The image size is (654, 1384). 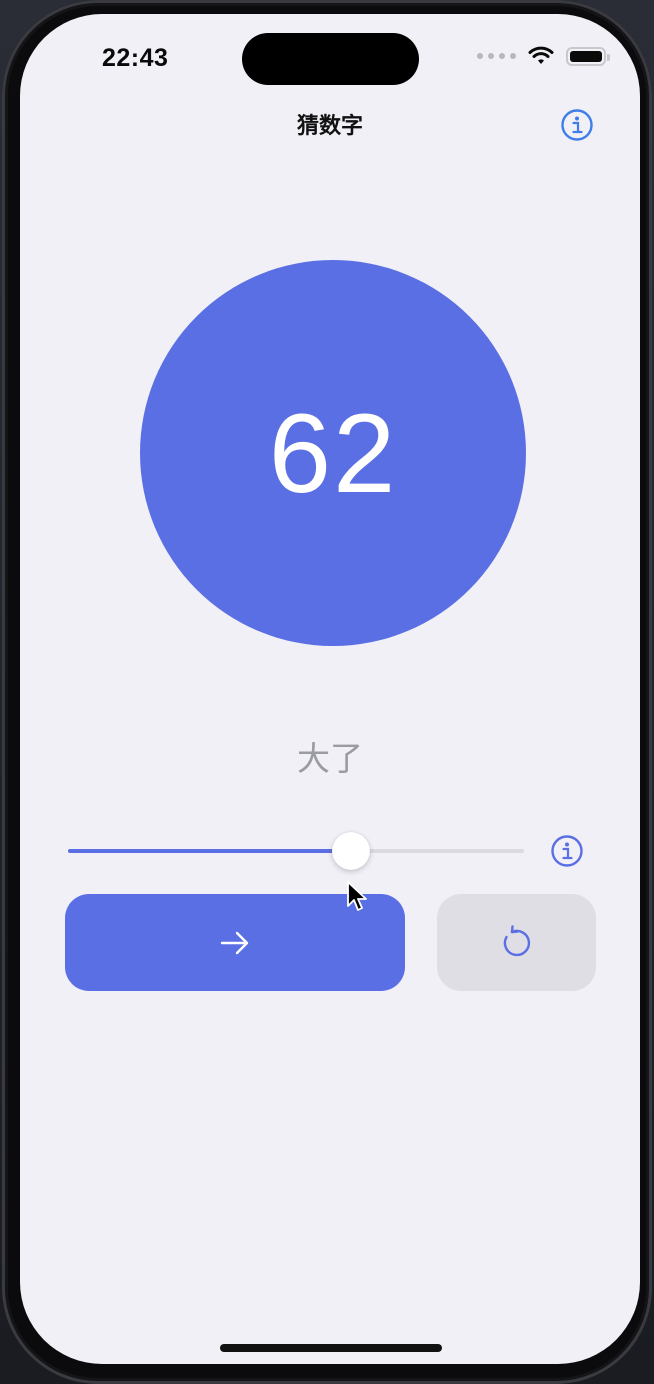 What do you see at coordinates (588, 56) in the screenshot?
I see `battery-icon` at bounding box center [588, 56].